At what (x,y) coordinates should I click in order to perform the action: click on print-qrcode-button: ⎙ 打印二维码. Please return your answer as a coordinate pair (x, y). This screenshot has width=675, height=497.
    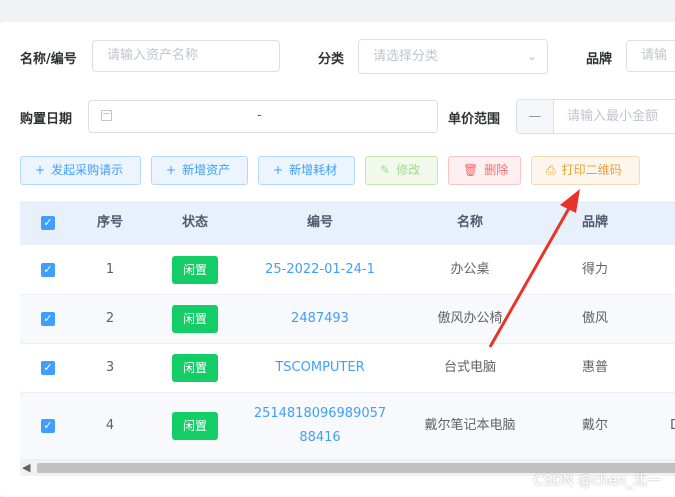
    Looking at the image, I should click on (585, 170).